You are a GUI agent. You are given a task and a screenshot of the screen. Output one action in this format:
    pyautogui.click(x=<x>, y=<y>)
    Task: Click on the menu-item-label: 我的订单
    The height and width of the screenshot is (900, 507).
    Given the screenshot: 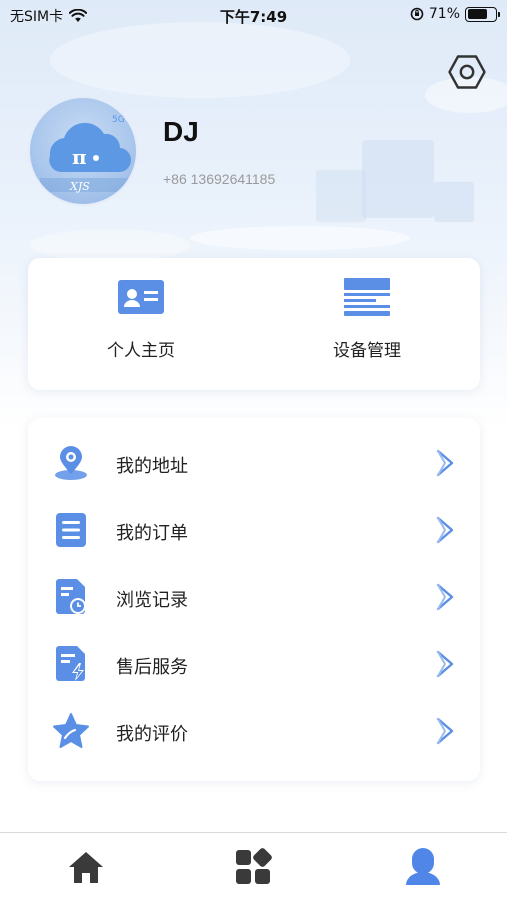 What is the action you would take?
    pyautogui.click(x=152, y=533)
    